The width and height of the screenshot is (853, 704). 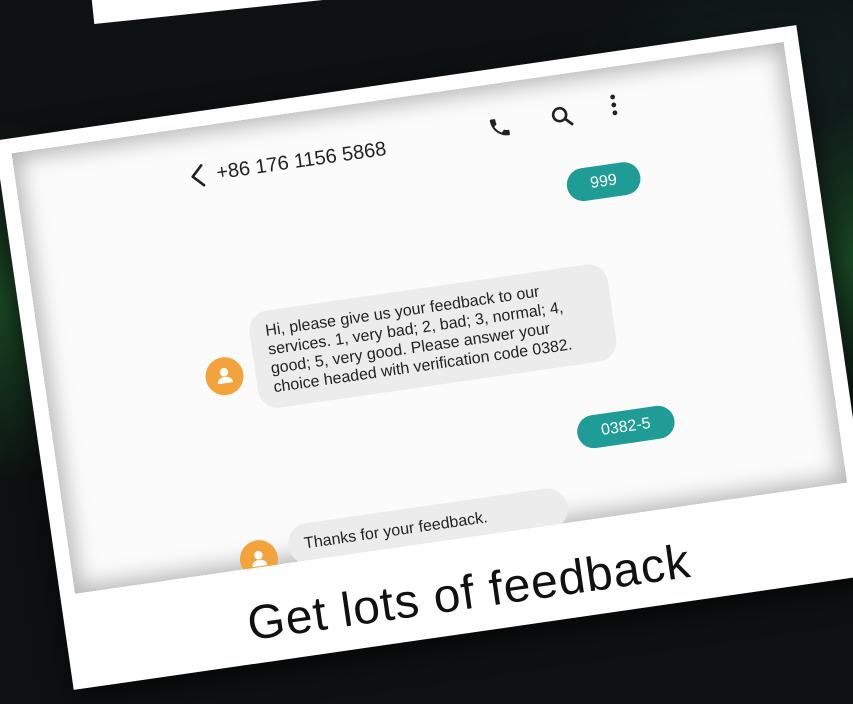 I want to click on photo-edge, so click(x=227, y=12).